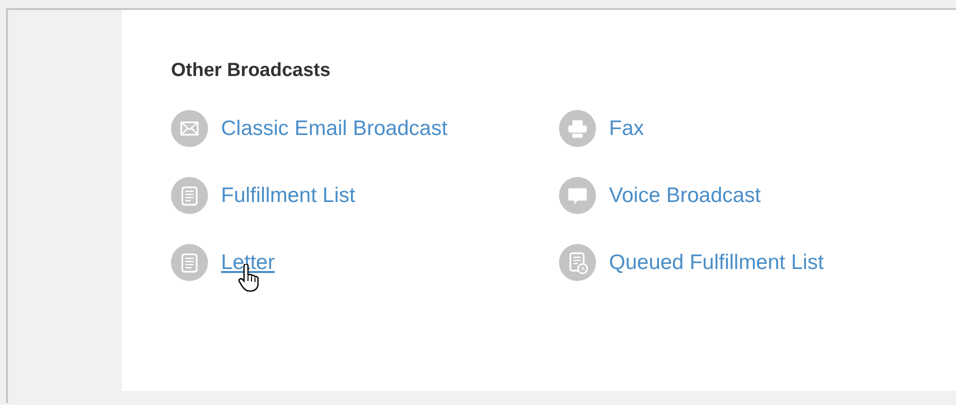  What do you see at coordinates (189, 128) in the screenshot?
I see `envelope-icon` at bounding box center [189, 128].